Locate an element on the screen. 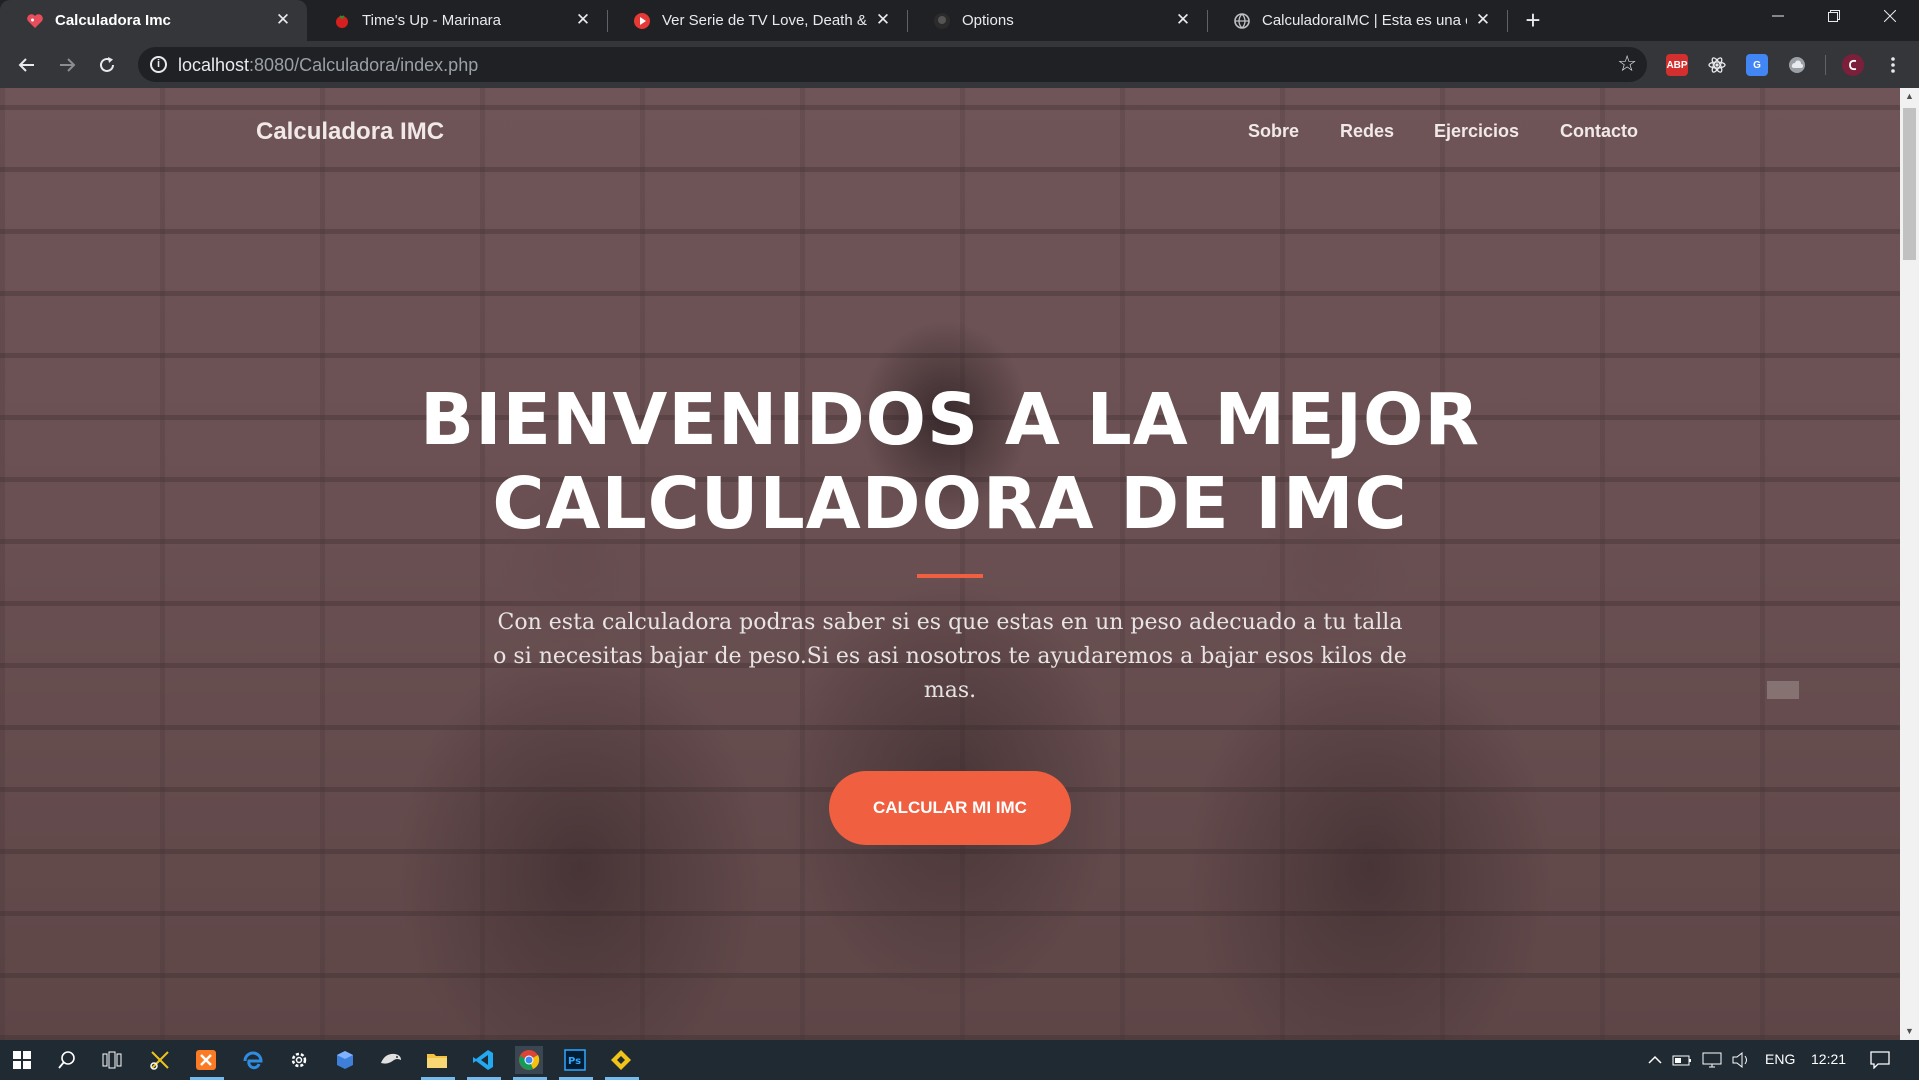 The width and height of the screenshot is (1919, 1080). bookmark-star-icon: ☆ is located at coordinates (1627, 64).